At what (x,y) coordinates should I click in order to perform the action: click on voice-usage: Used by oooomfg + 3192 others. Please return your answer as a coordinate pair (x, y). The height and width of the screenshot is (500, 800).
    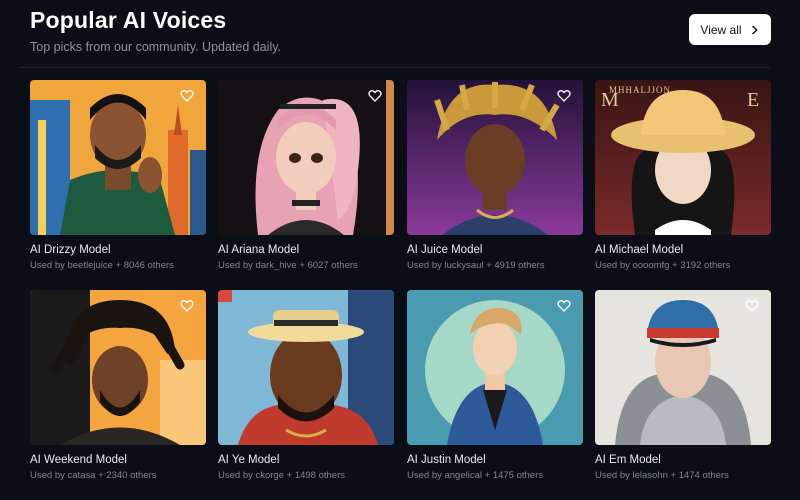
    Looking at the image, I should click on (663, 265).